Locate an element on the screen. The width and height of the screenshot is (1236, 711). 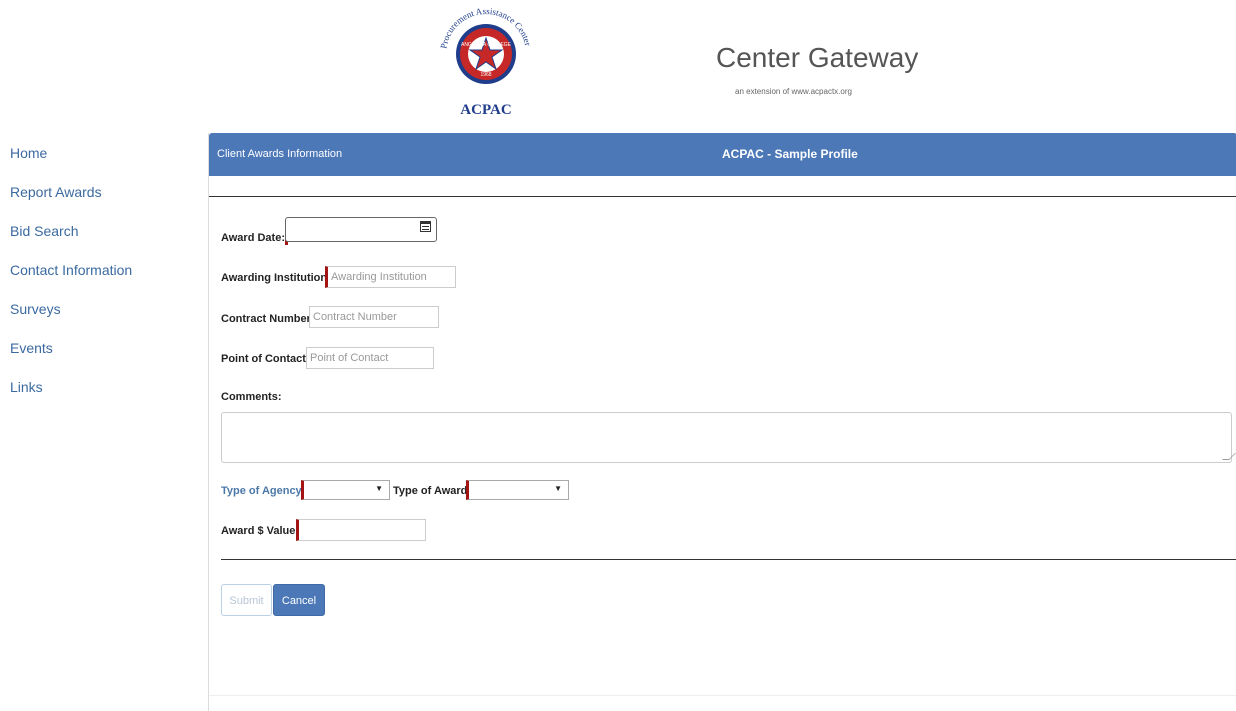
resize-grip-icon is located at coordinates (1229, 456).